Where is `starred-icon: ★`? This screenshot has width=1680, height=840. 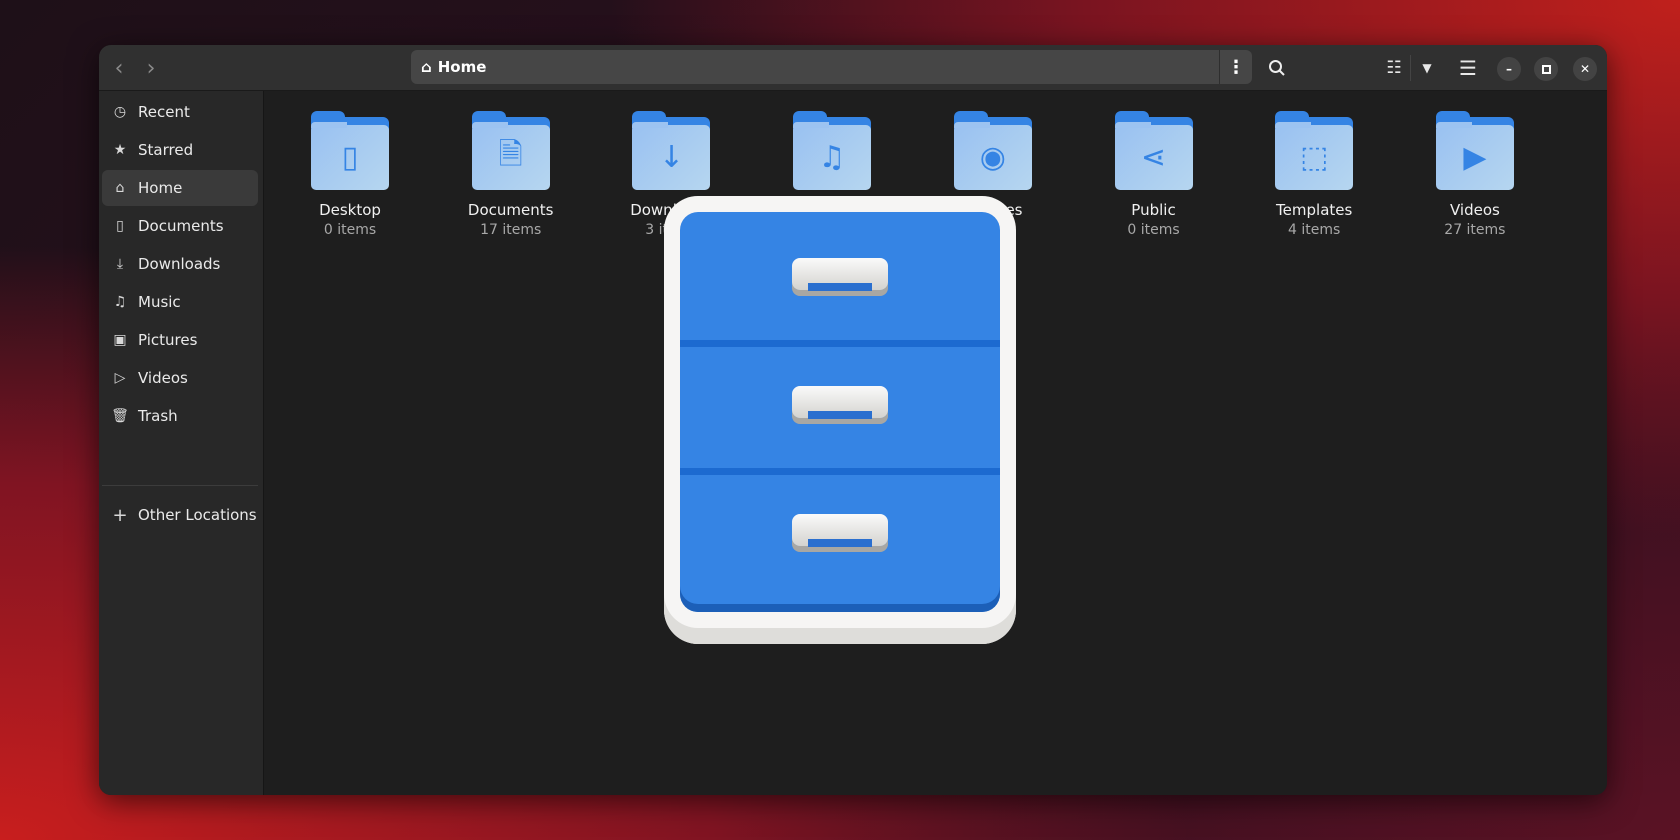 starred-icon: ★ is located at coordinates (120, 150).